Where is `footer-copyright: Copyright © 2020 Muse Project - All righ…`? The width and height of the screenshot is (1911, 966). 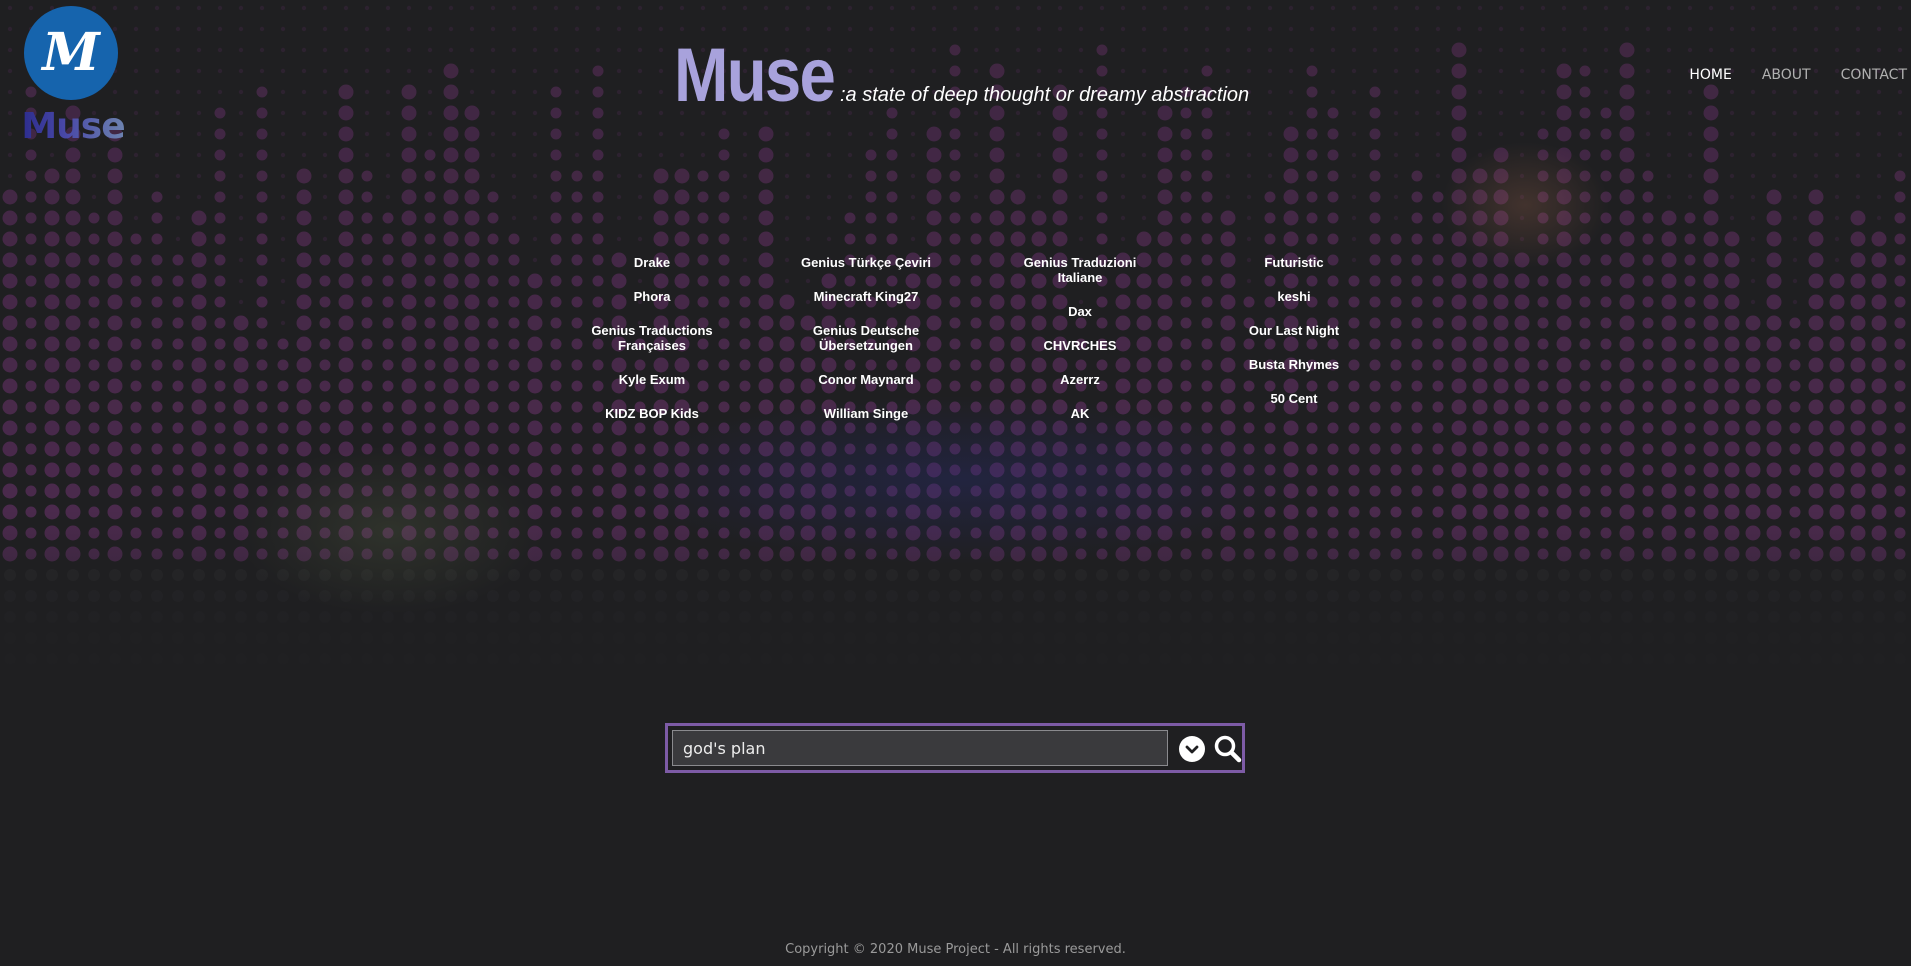
footer-copyright: Copyright © 2020 Muse Project - All righ… is located at coordinates (955, 949).